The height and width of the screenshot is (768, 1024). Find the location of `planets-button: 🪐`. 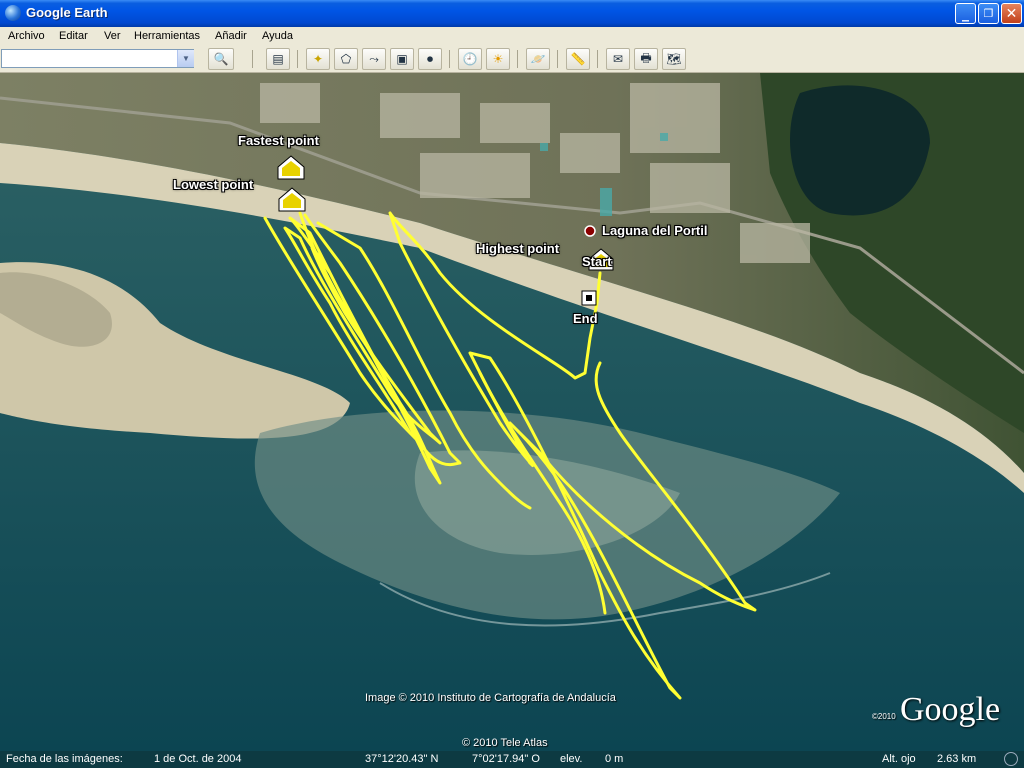

planets-button: 🪐 is located at coordinates (538, 59).